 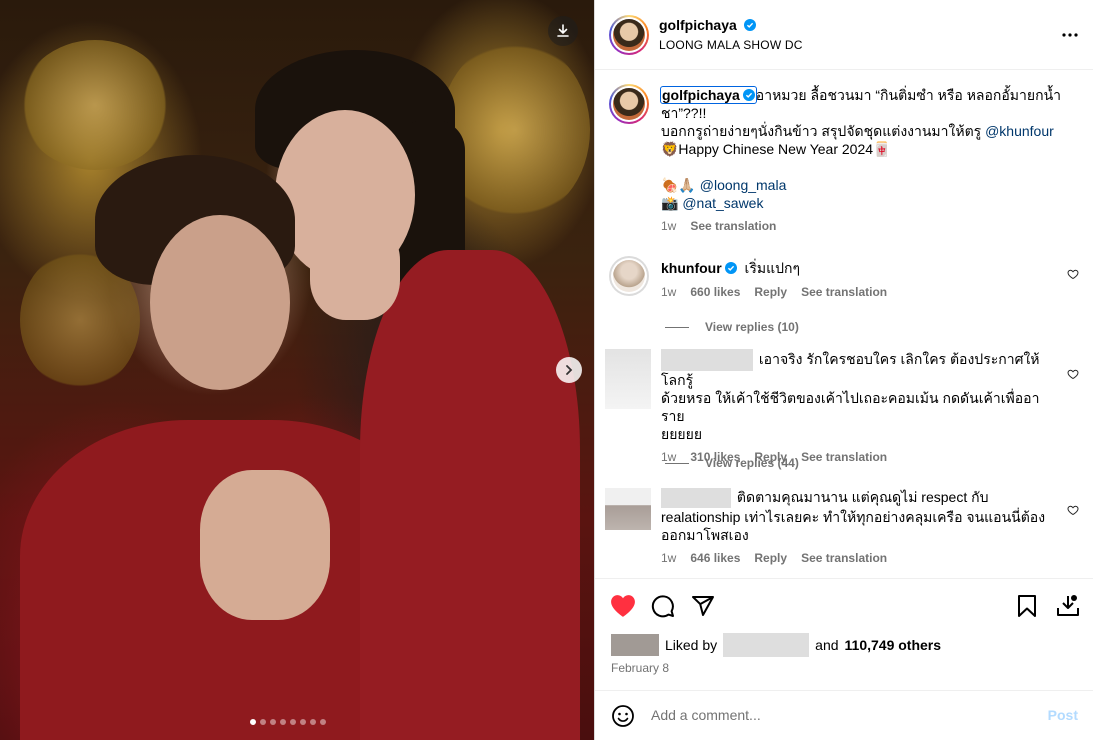 I want to click on photo-red-garment, so click(x=470, y=495).